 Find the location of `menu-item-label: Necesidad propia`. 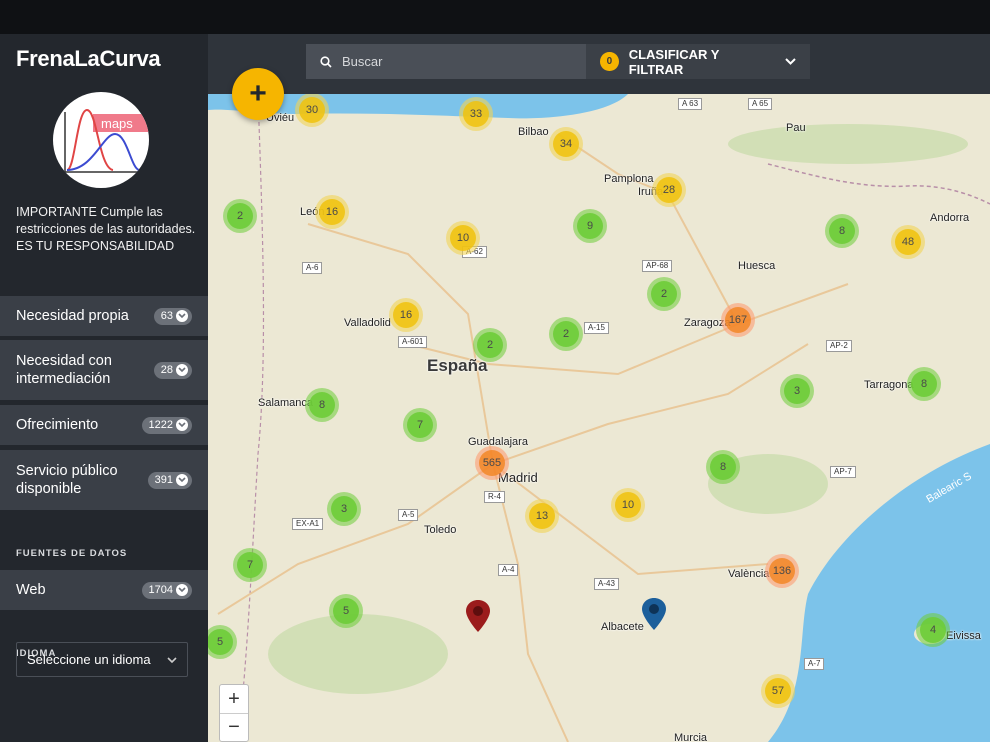

menu-item-label: Necesidad propia is located at coordinates (72, 316).